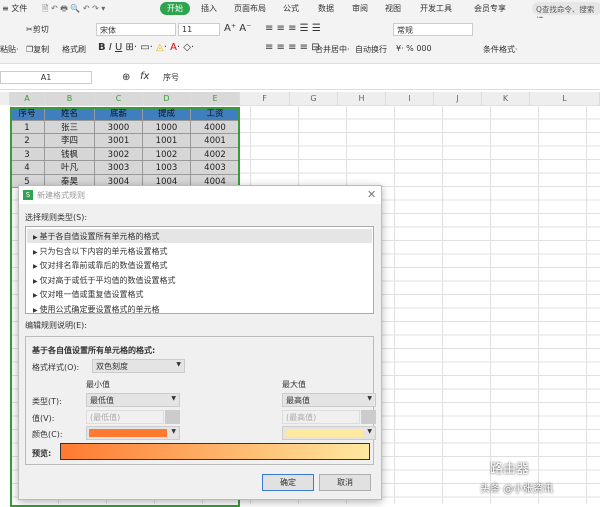 The height and width of the screenshot is (507, 600). I want to click on column-header-cell: 姓名, so click(70, 114).